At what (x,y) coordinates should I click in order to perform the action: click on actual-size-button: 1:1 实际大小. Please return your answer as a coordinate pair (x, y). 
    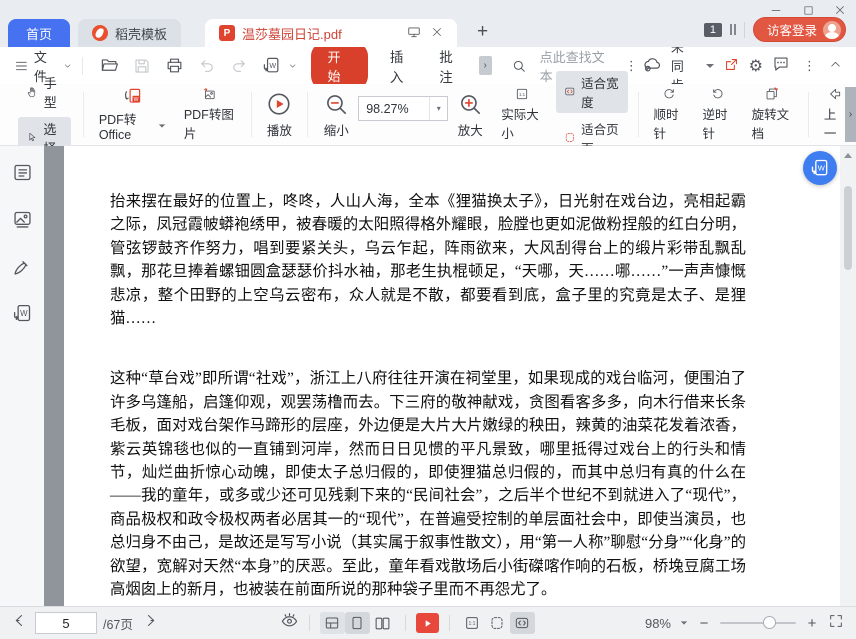
    Looking at the image, I should click on (521, 114).